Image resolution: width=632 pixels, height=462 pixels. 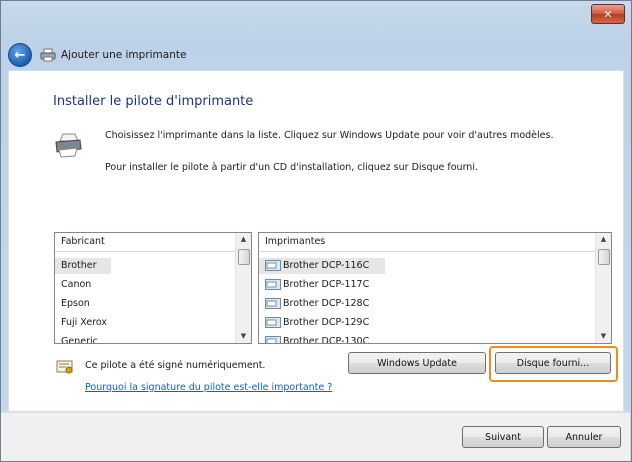 I want to click on certificate-icon, so click(x=65, y=367).